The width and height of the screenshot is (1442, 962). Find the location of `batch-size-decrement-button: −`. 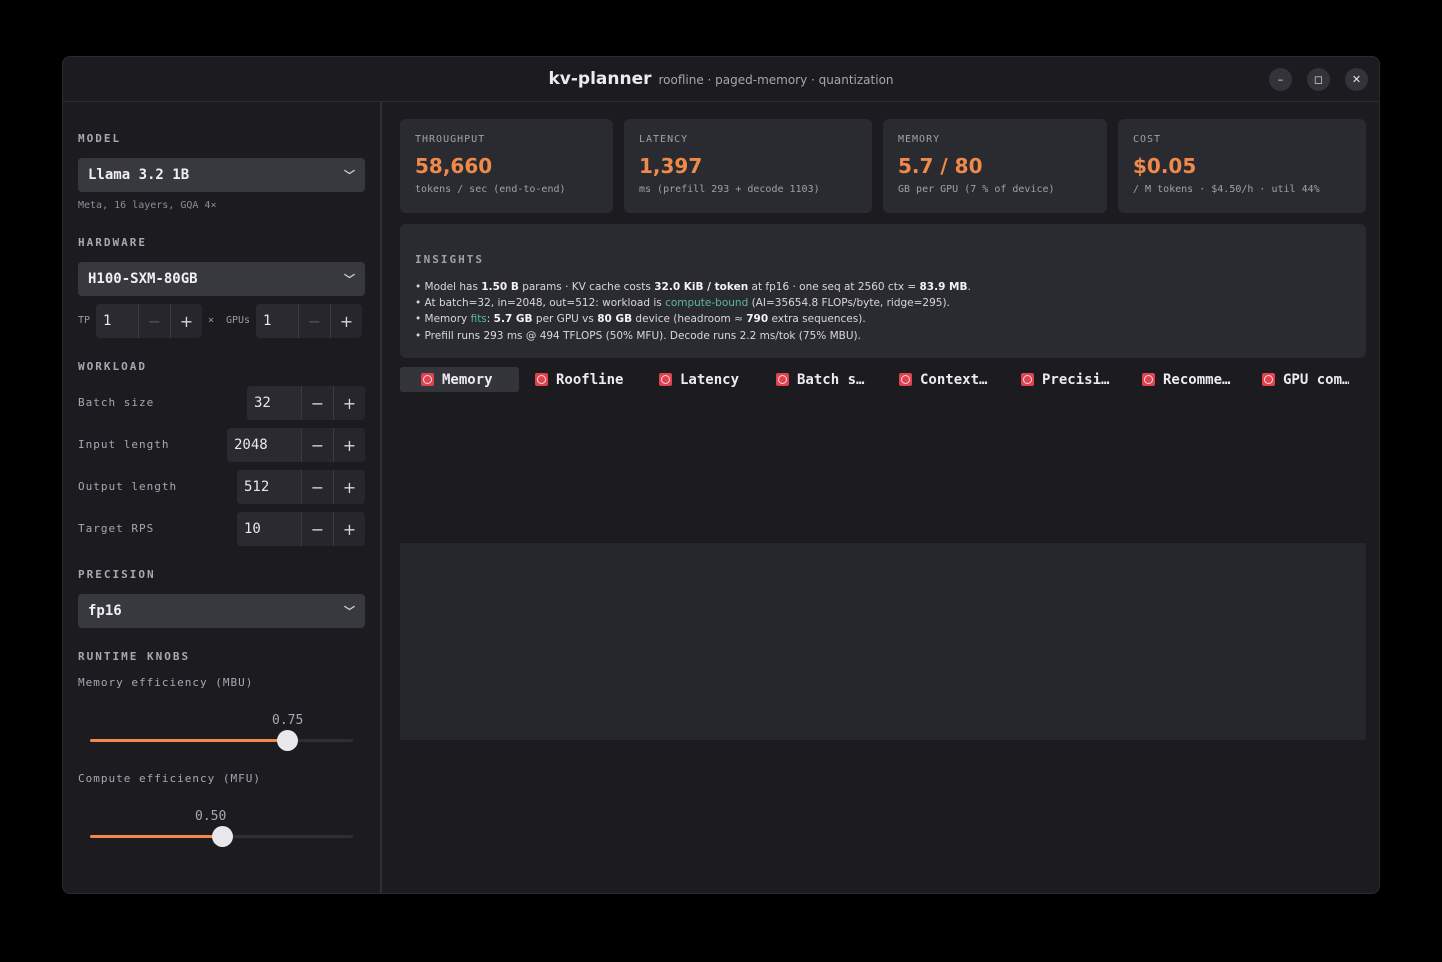

batch-size-decrement-button: − is located at coordinates (317, 403).